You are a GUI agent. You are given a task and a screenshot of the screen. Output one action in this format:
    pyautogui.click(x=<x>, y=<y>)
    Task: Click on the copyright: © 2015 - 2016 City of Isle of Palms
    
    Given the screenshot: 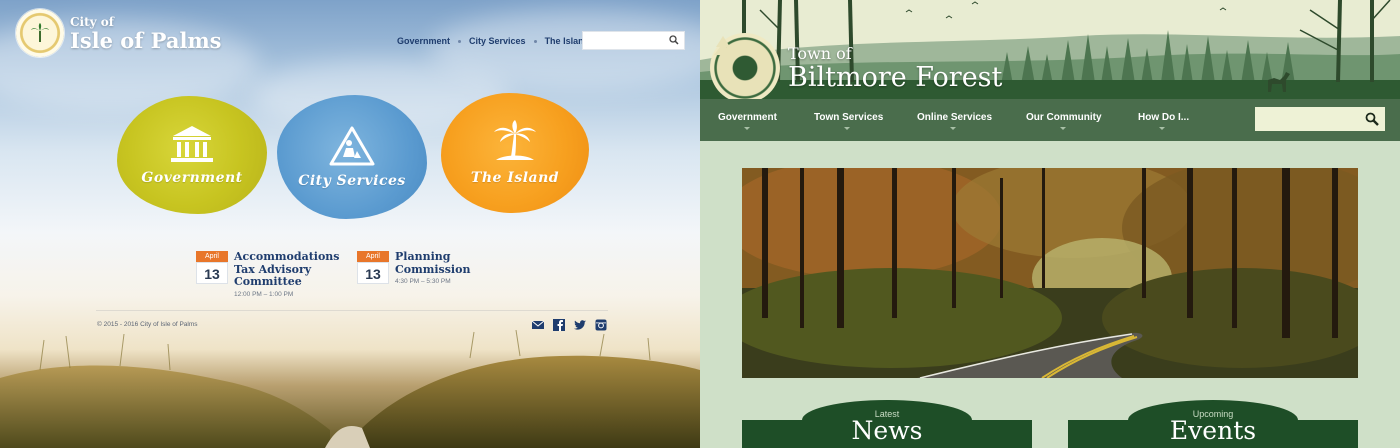 What is the action you would take?
    pyautogui.click(x=147, y=324)
    